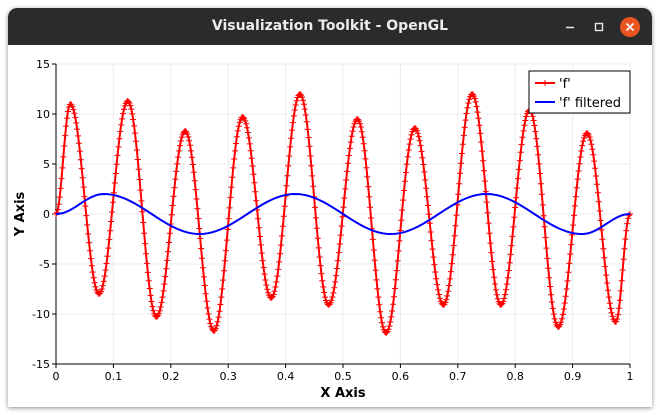  Describe the element at coordinates (114, 376) in the screenshot. I see `x-tick-label: 0.1` at that location.